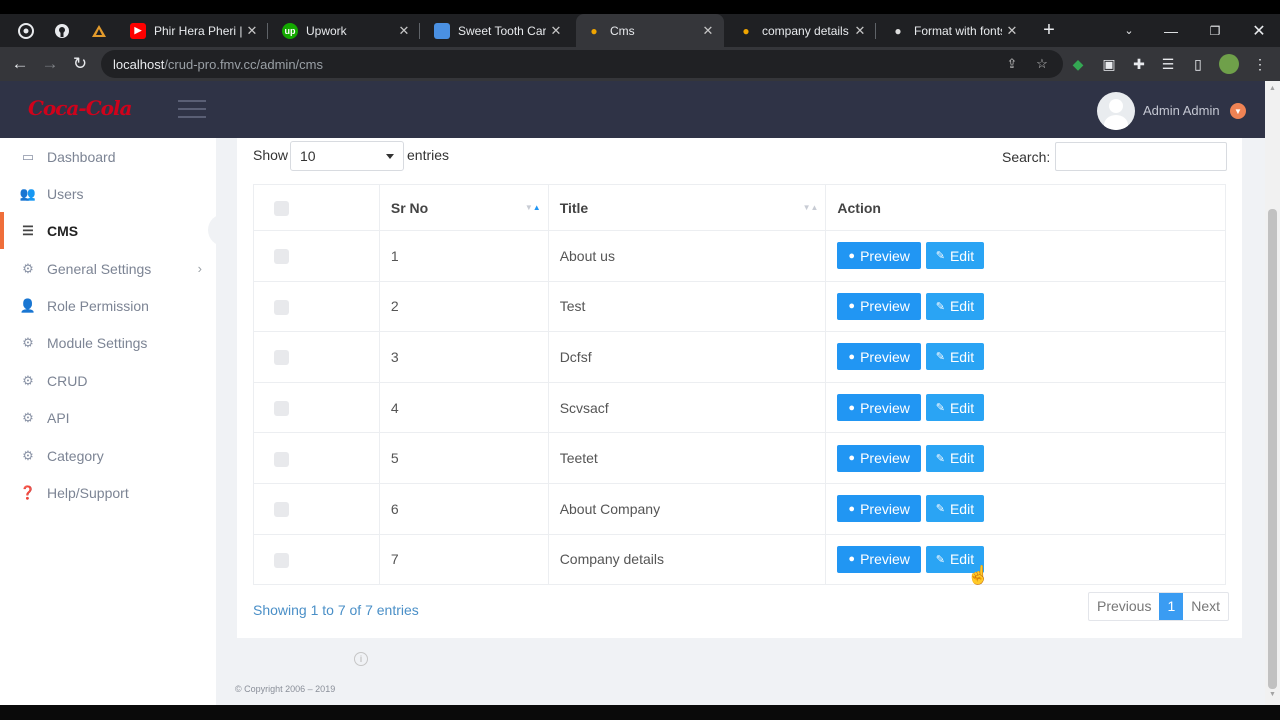 This screenshot has height=720, width=1280. What do you see at coordinates (1171, 606) in the screenshot?
I see `pagination-page-1: 1` at bounding box center [1171, 606].